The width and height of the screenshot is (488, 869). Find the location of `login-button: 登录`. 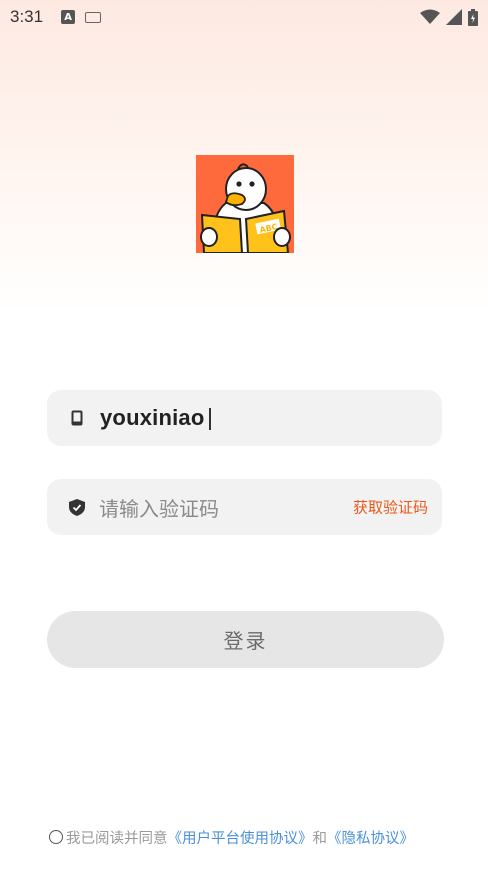

login-button: 登录 is located at coordinates (245, 639).